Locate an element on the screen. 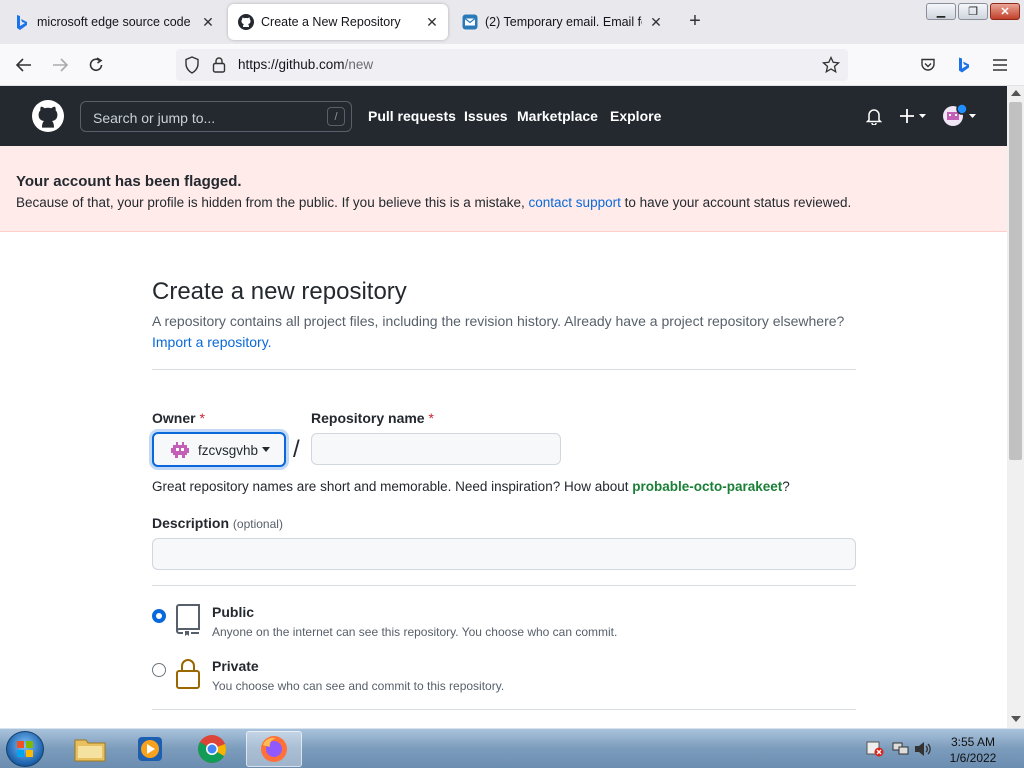 The image size is (1024, 768). scroll-up-arrow-icon is located at coordinates (1016, 93).